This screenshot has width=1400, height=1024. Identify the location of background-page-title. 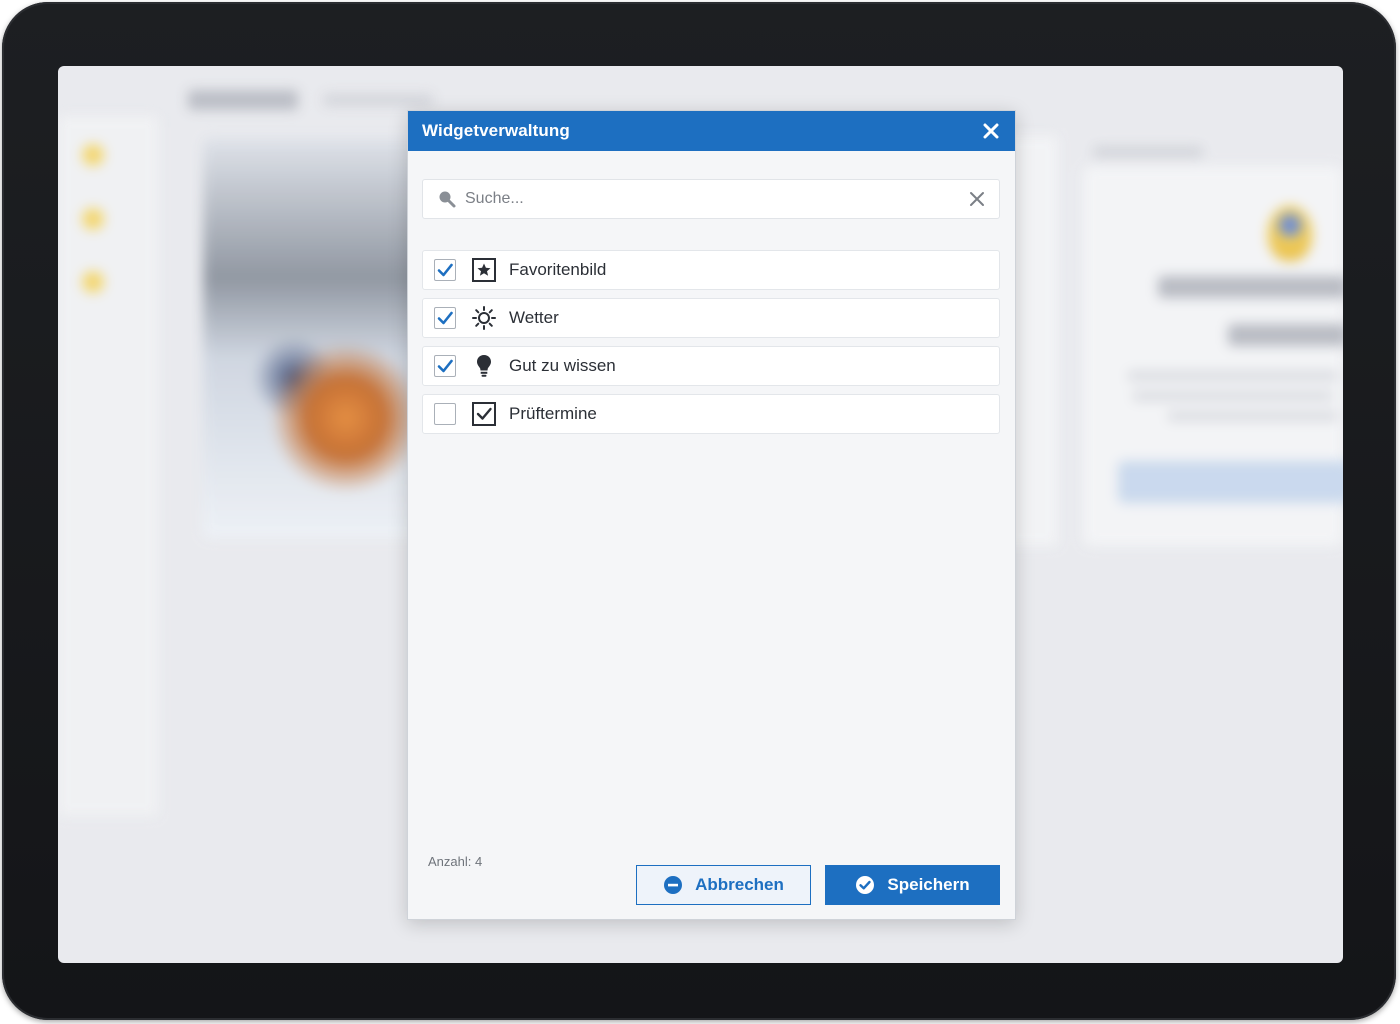
(243, 100).